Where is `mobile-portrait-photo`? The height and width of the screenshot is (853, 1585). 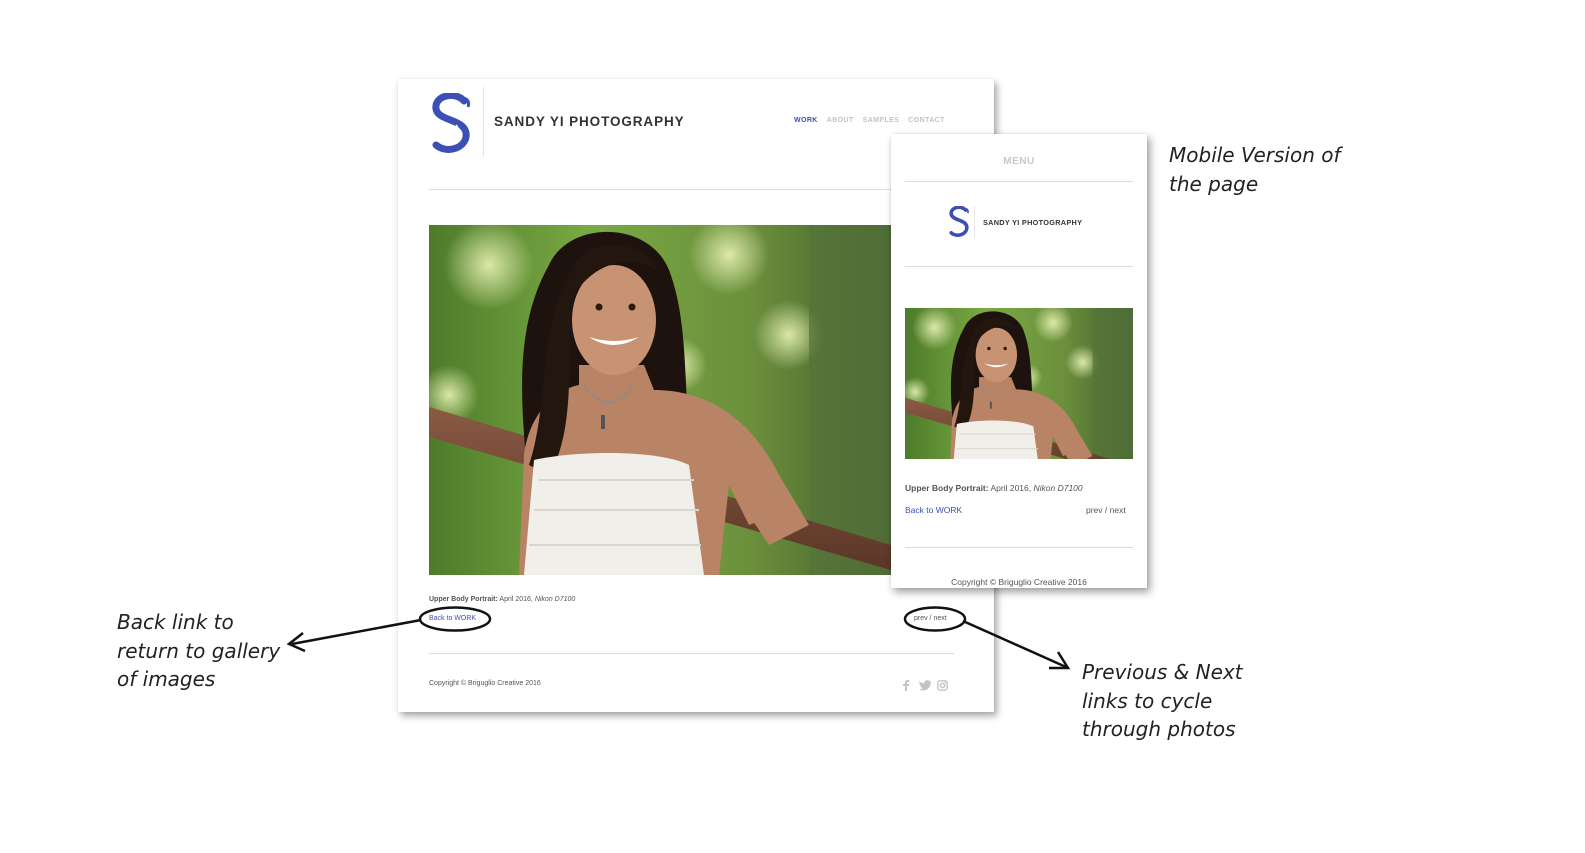 mobile-portrait-photo is located at coordinates (1019, 383).